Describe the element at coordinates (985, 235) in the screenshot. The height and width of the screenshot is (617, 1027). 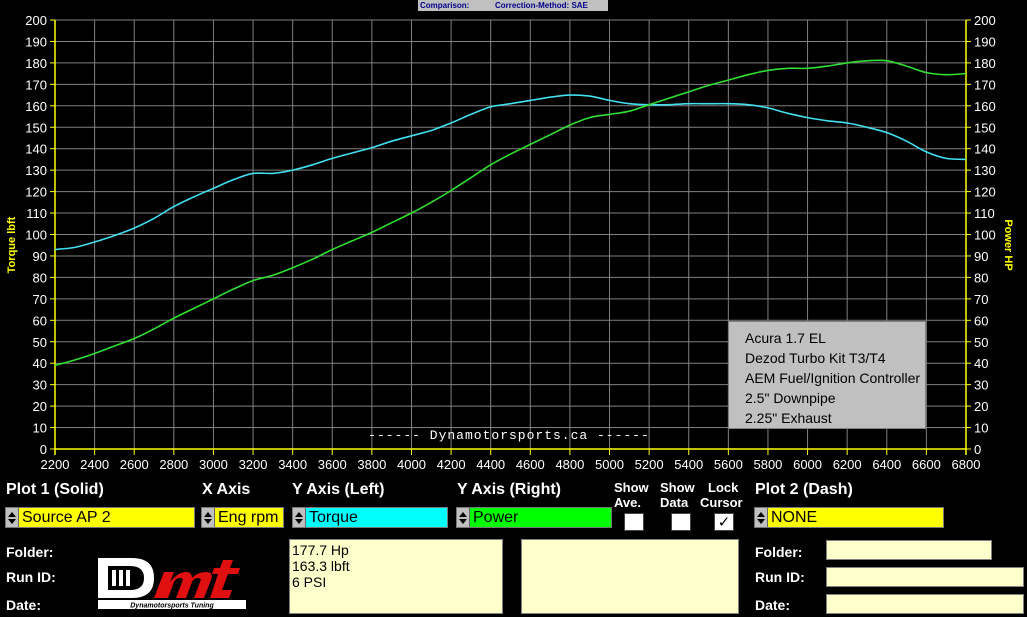
I see `right-tick-label: 100` at that location.